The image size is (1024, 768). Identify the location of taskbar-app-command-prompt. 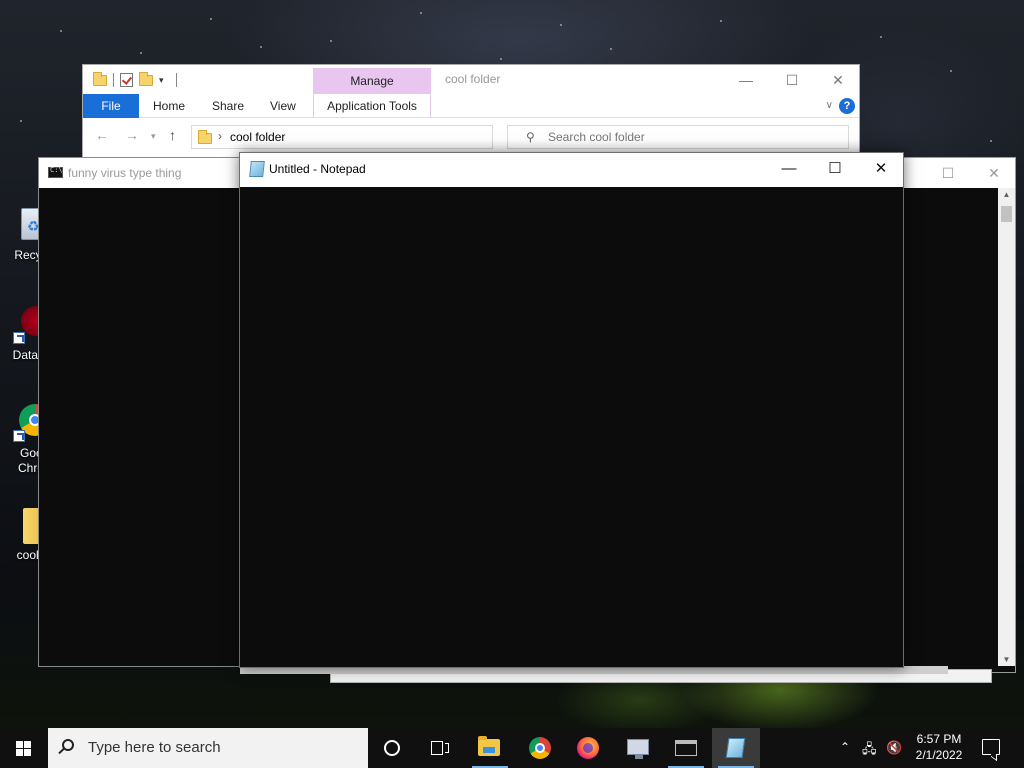
(686, 748).